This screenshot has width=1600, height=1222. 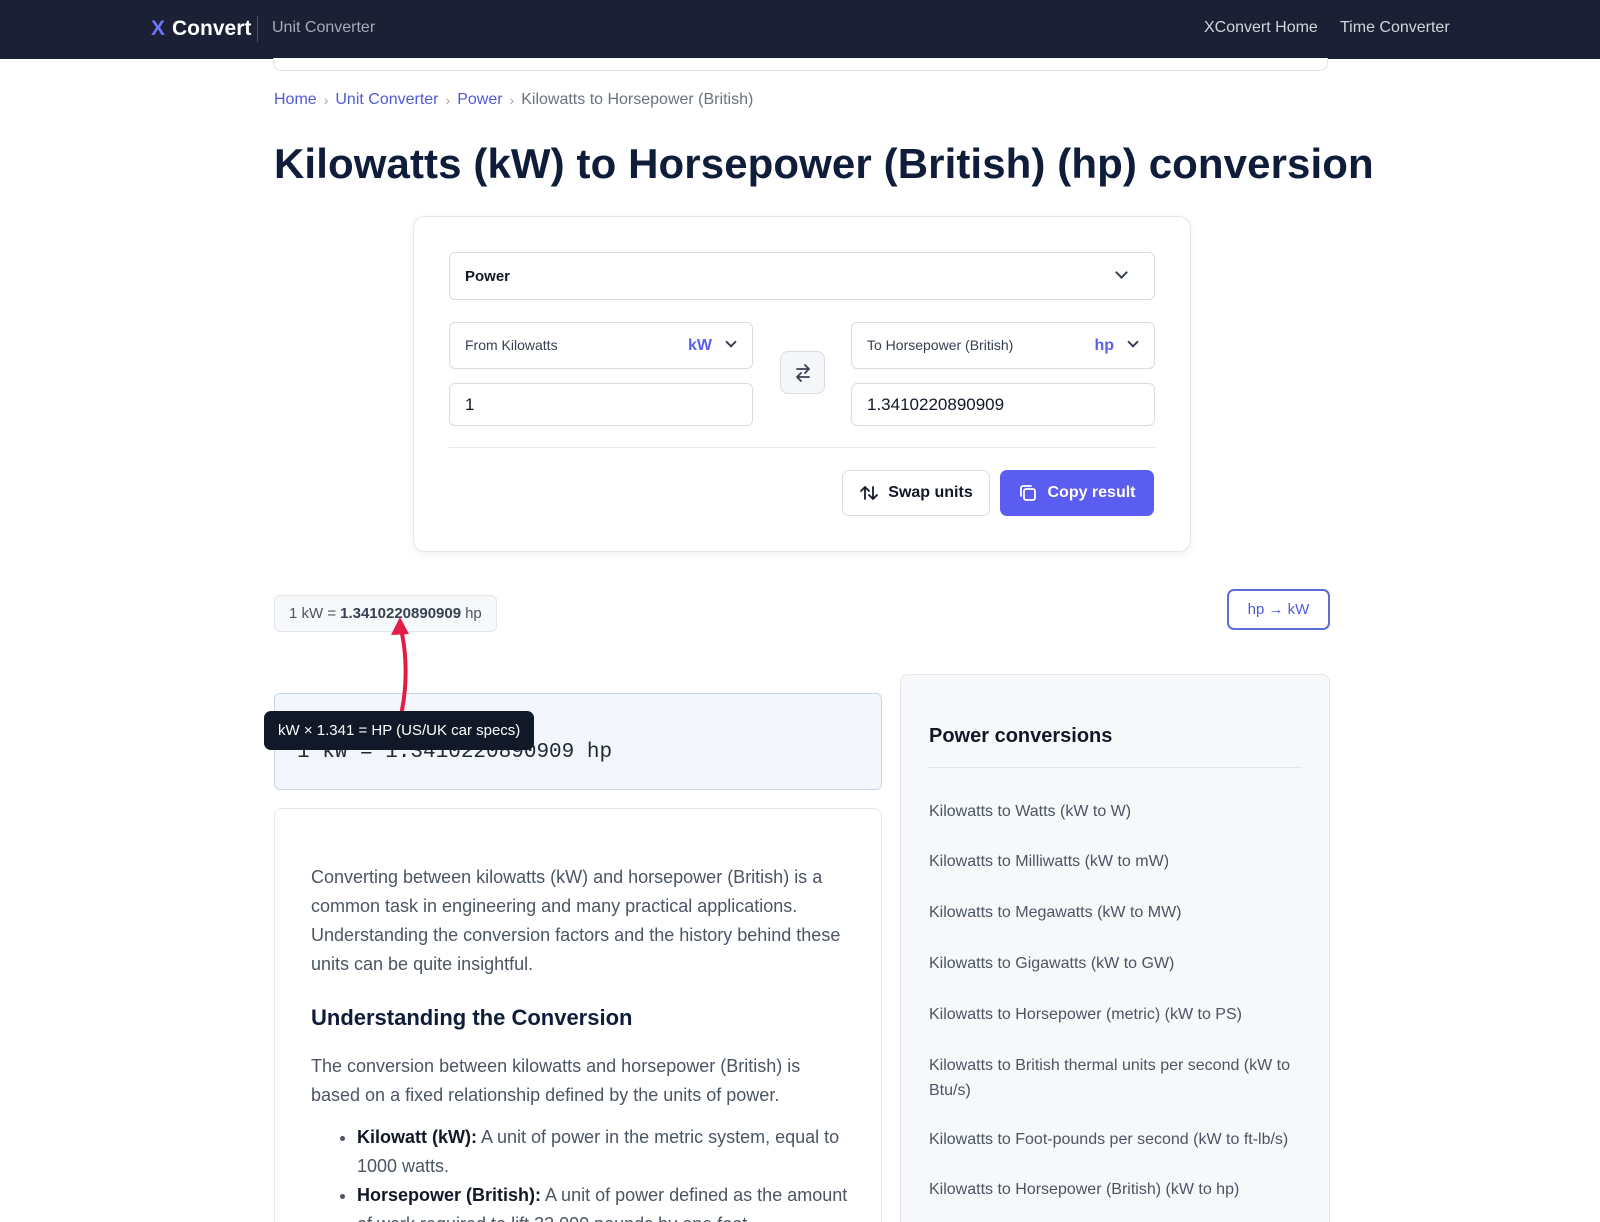 I want to click on from-value-input, so click(x=601, y=404).